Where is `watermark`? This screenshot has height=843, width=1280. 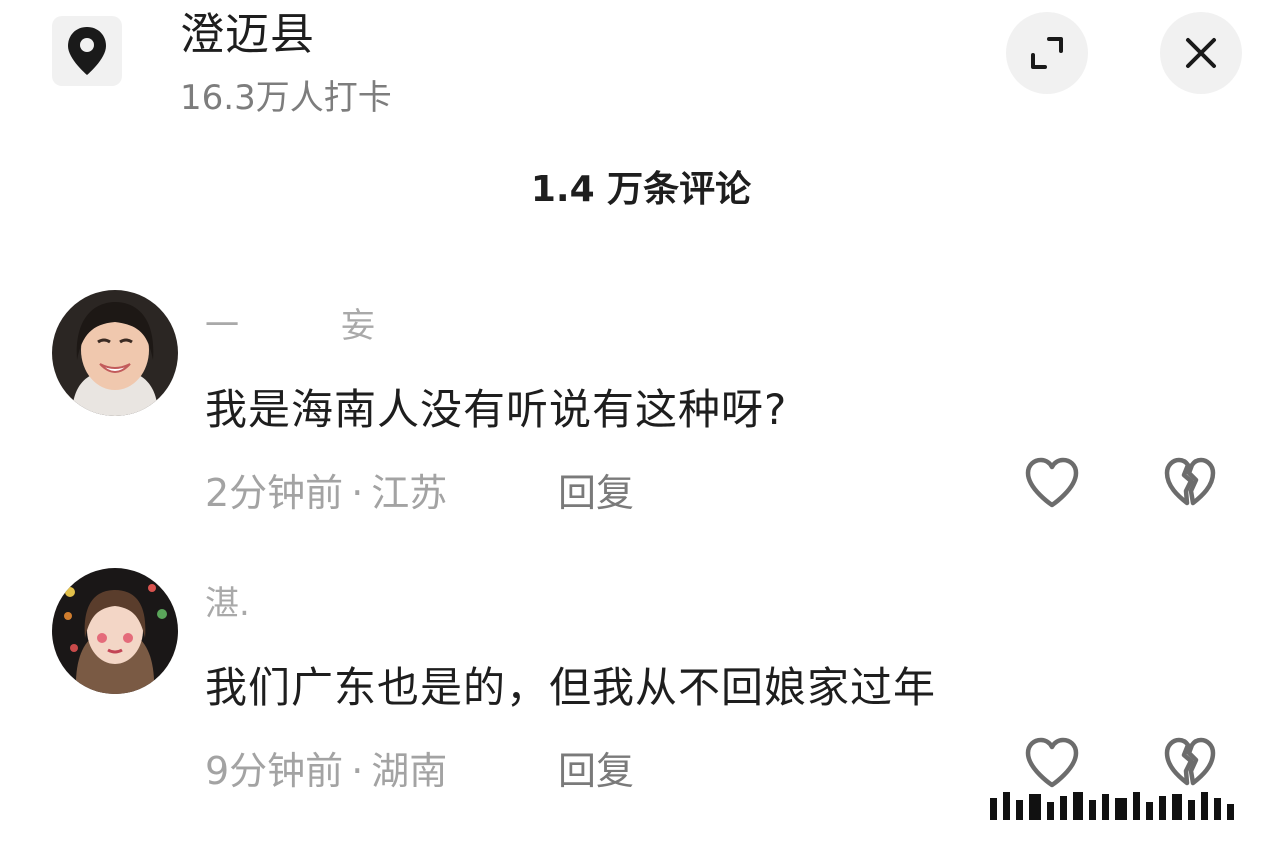
watermark is located at coordinates (1125, 805).